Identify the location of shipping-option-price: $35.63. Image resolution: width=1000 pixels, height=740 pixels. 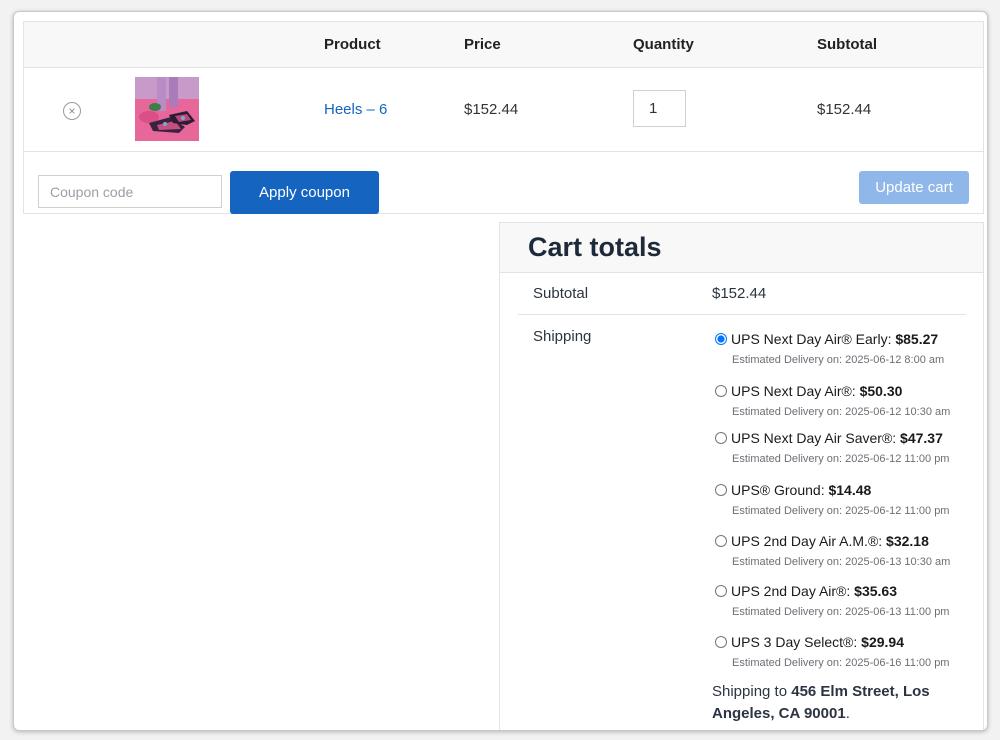
(875, 591).